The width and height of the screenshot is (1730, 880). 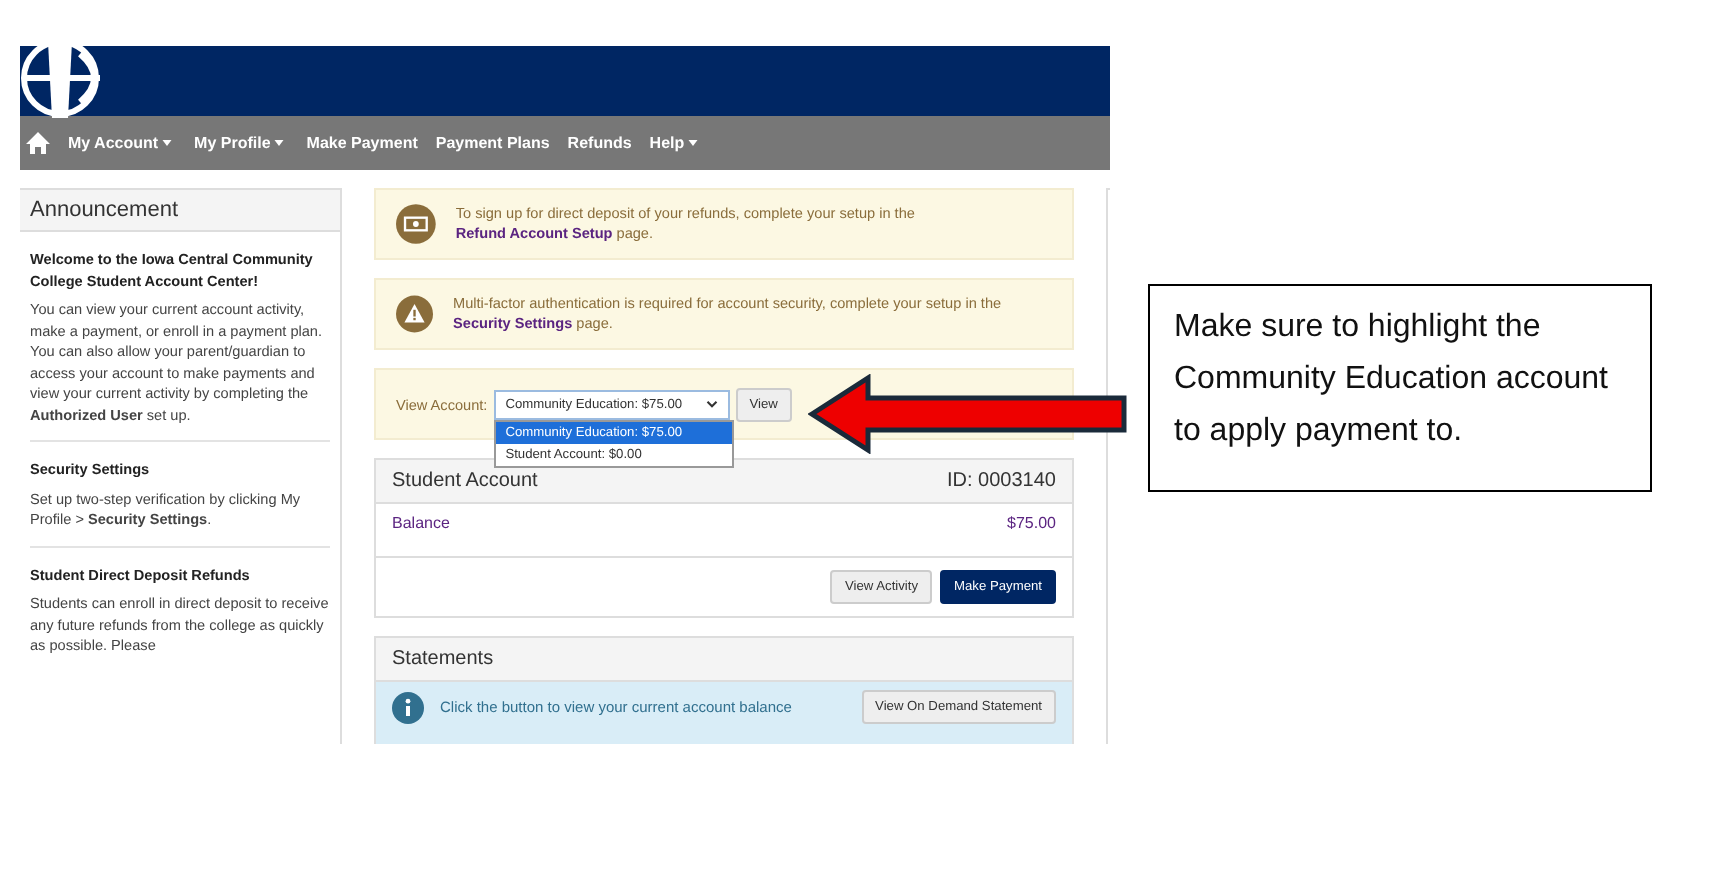 What do you see at coordinates (711, 404) in the screenshot?
I see `chevron-down-icon` at bounding box center [711, 404].